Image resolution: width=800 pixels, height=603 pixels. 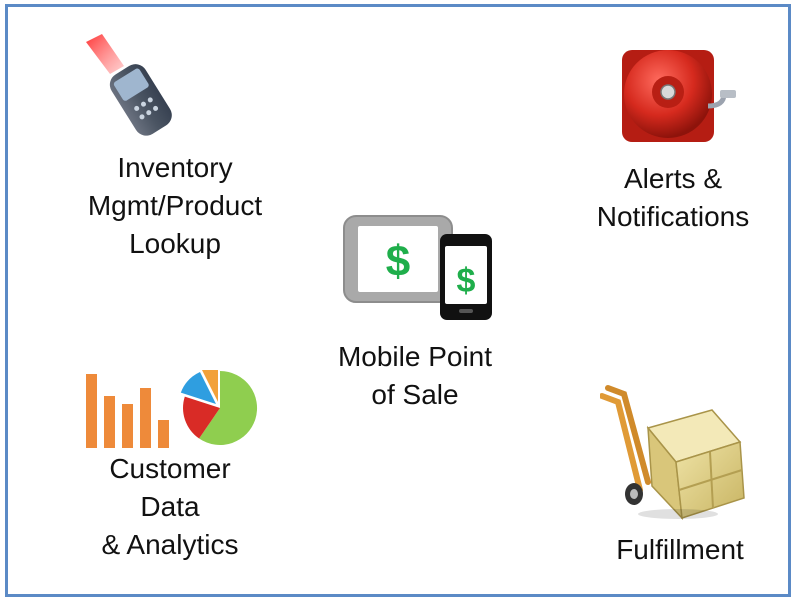 What do you see at coordinates (420, 268) in the screenshot?
I see `tablet-phone-dollar-icon: $ $` at bounding box center [420, 268].